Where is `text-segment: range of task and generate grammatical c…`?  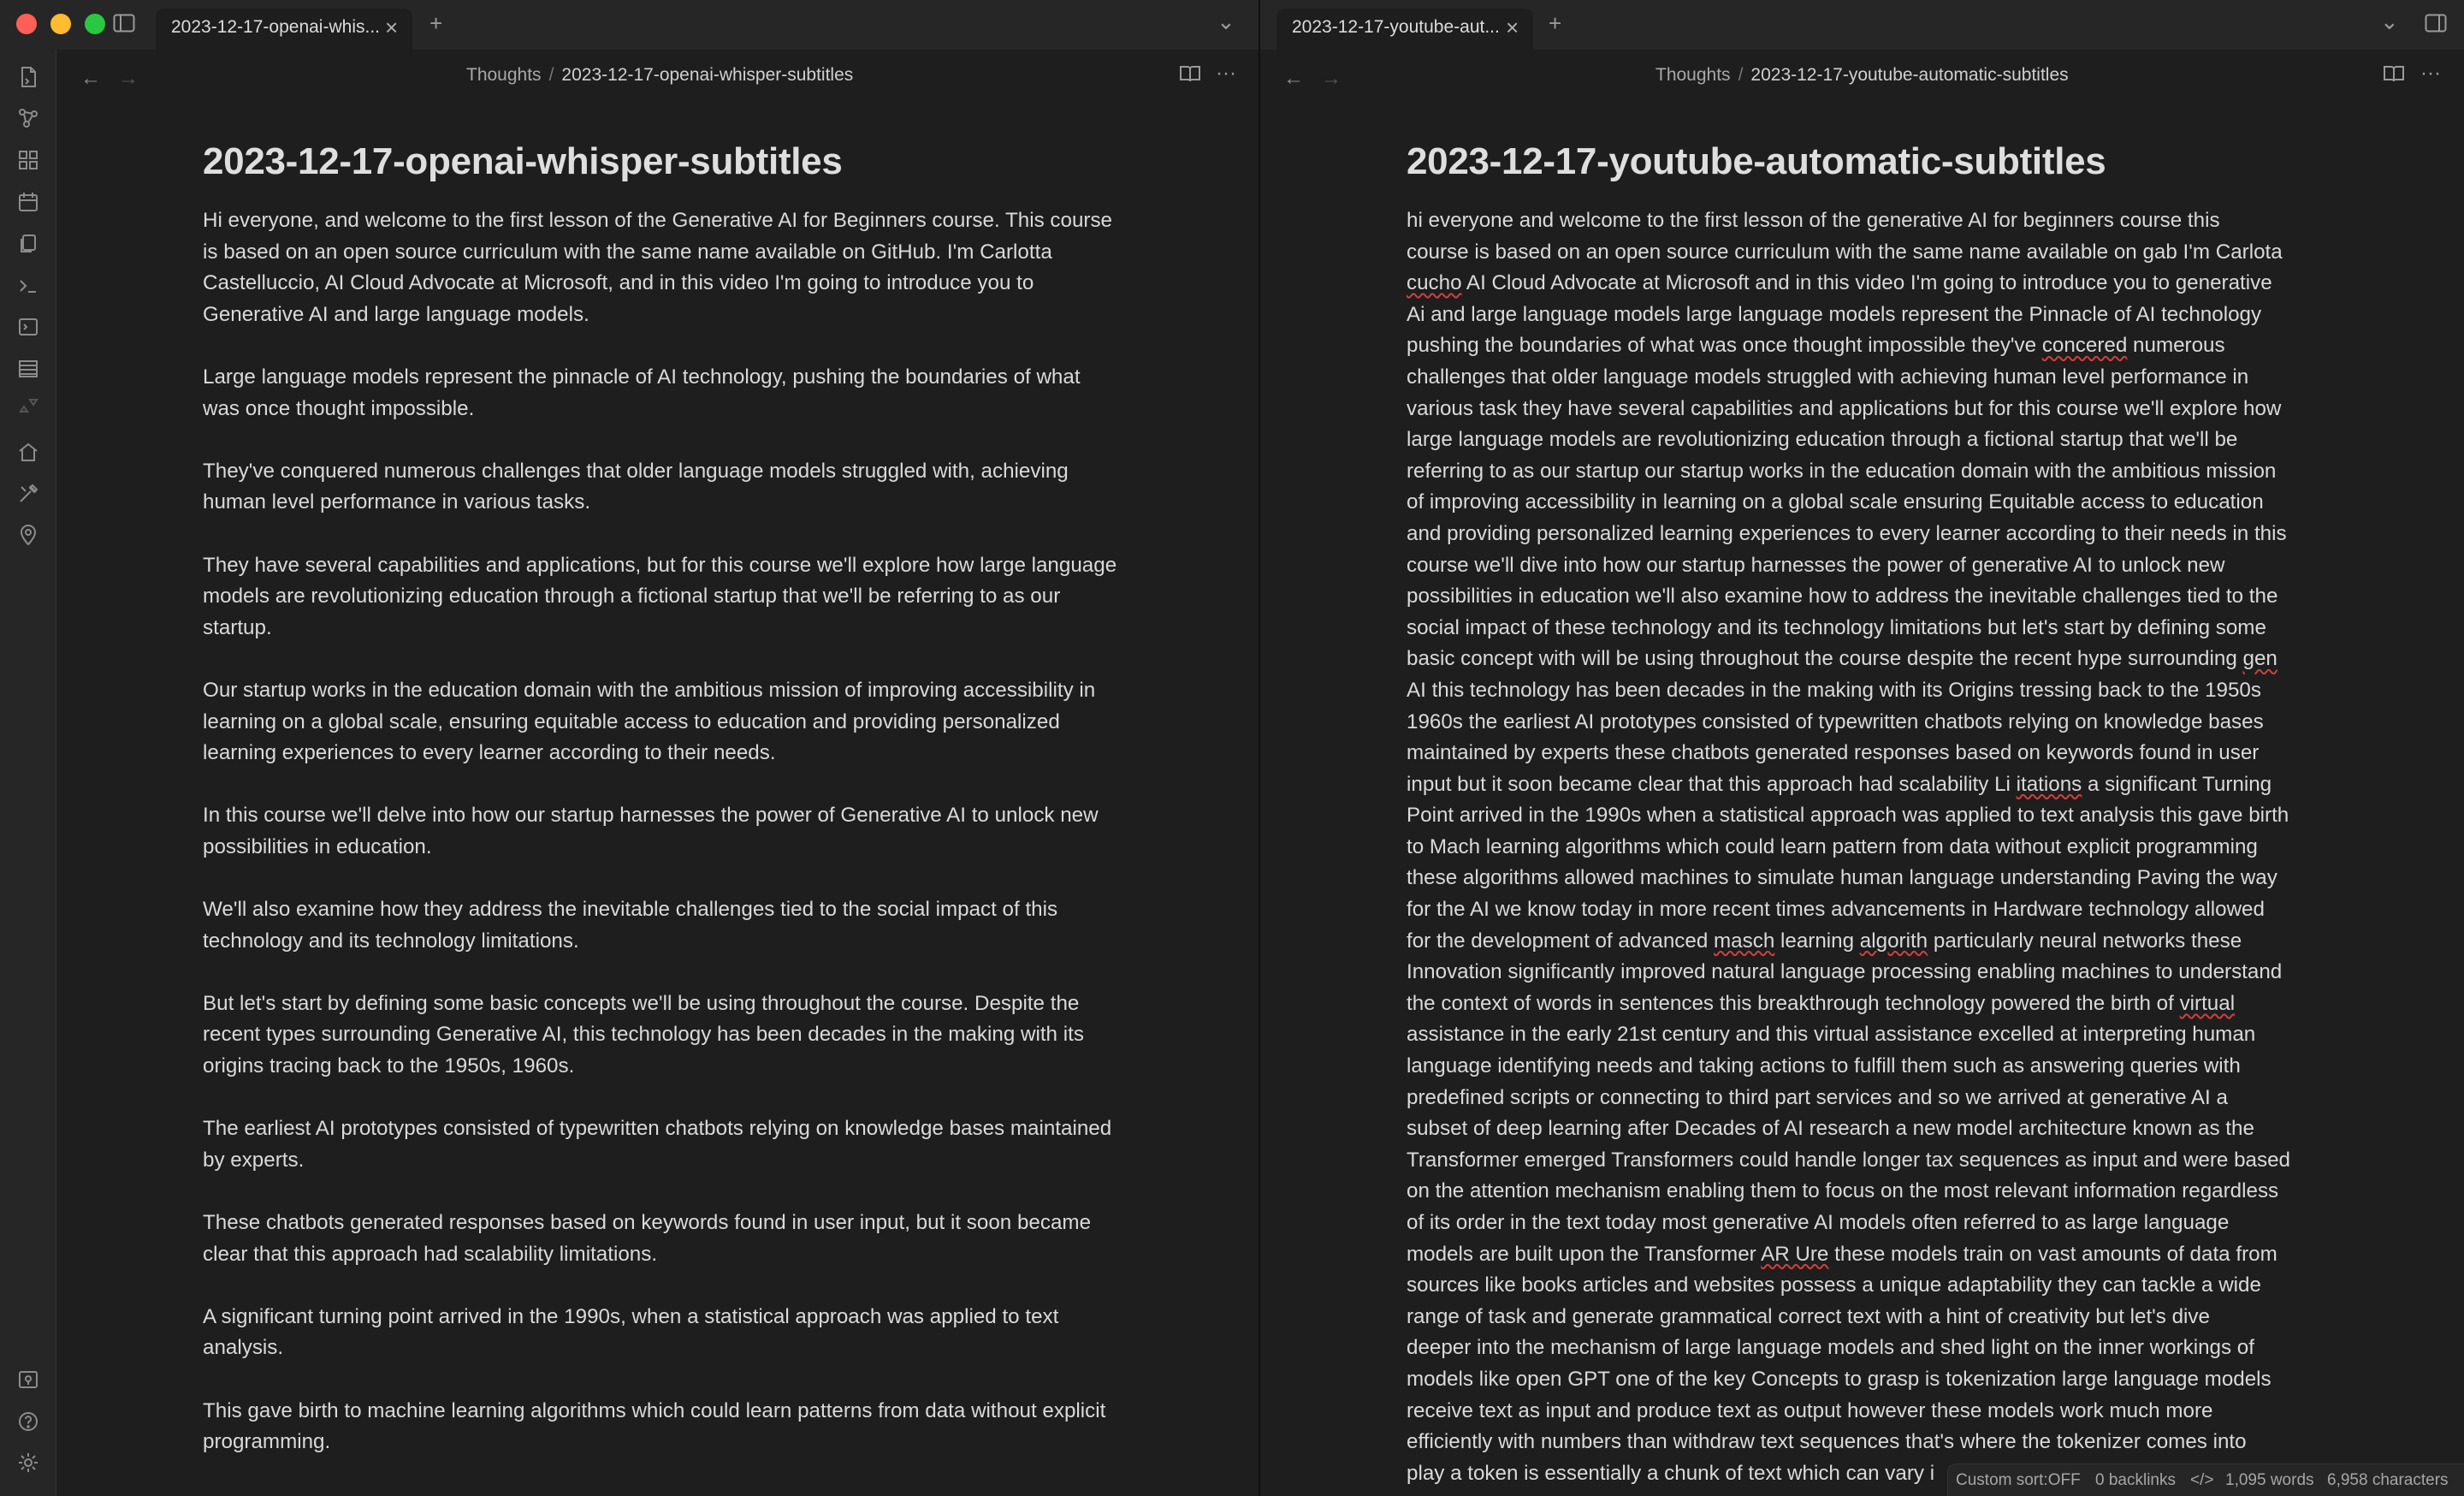 text-segment: range of task and generate grammatical c… is located at coordinates (1808, 1316).